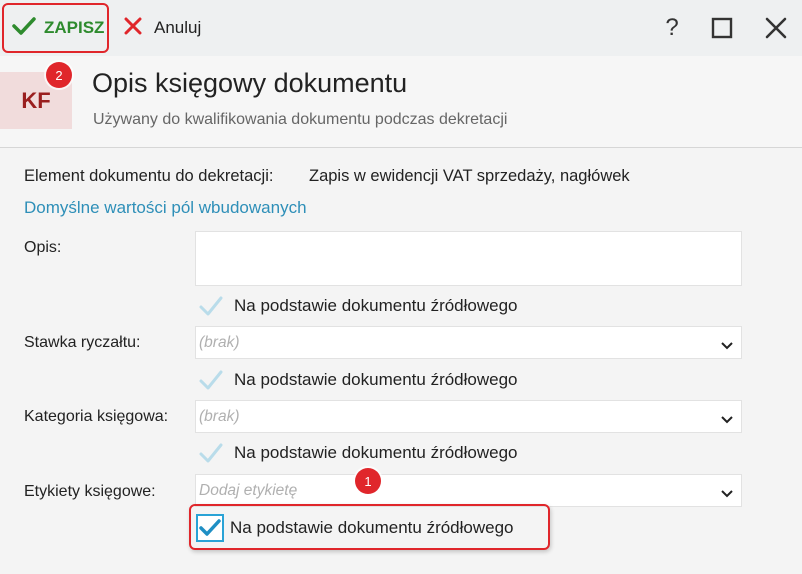 Image resolution: width=802 pixels, height=574 pixels. Describe the element at coordinates (722, 28) in the screenshot. I see `maximize-icon` at that location.